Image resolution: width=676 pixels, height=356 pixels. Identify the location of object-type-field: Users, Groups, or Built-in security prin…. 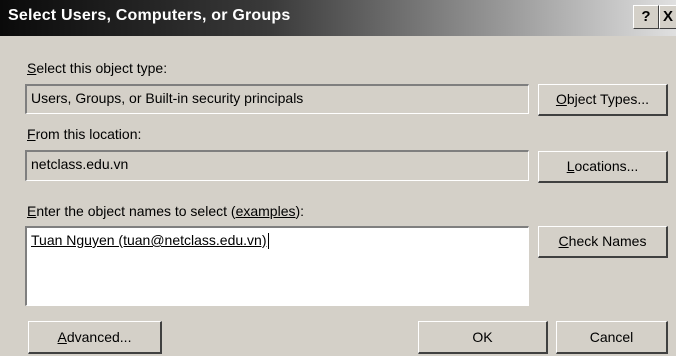
(277, 99).